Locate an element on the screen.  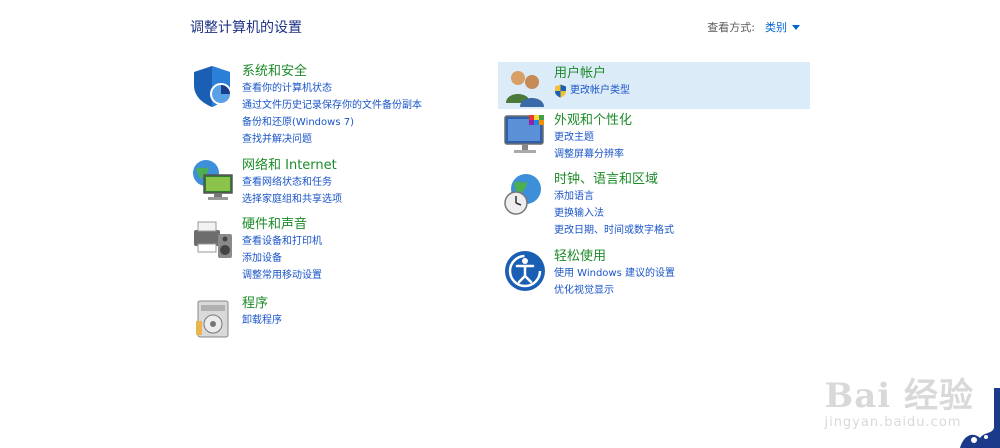
link-network-status: 查看网络状态和任务 is located at coordinates (292, 182).